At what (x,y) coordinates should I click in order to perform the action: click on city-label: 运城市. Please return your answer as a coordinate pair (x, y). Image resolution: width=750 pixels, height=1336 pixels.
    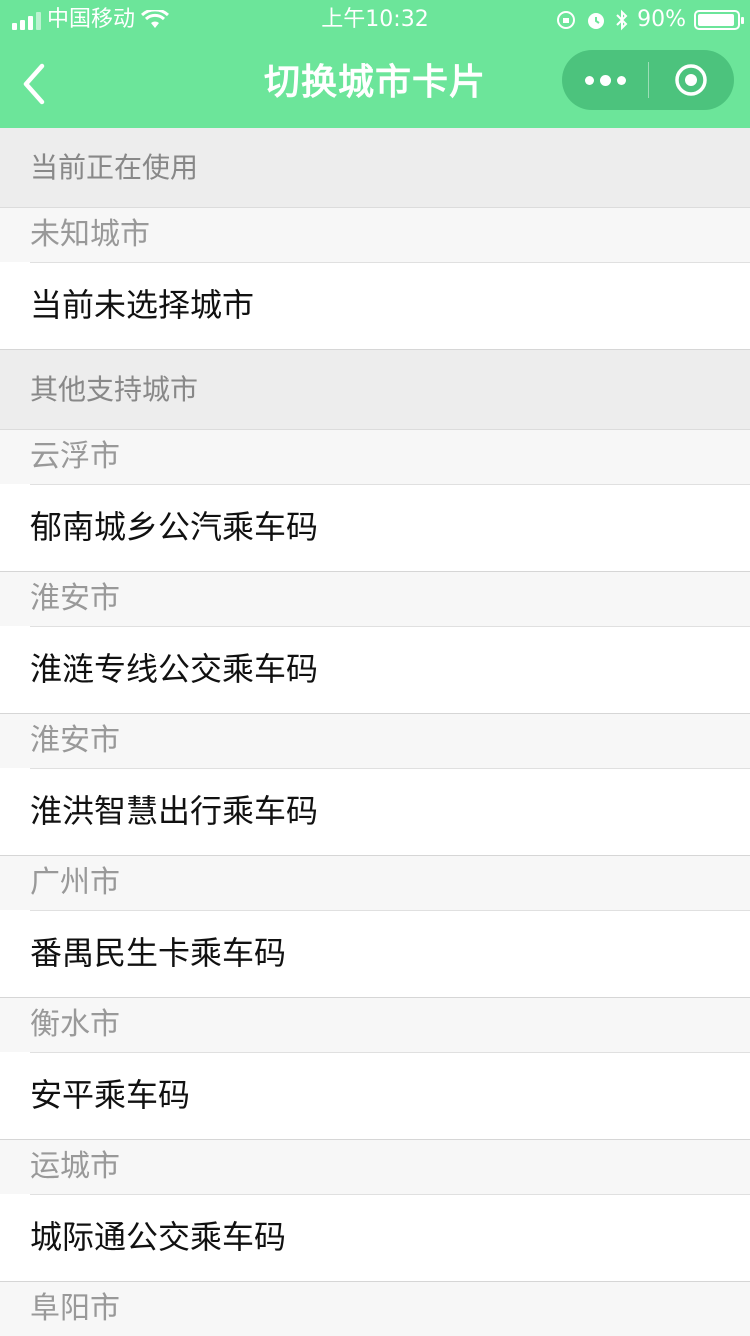
    Looking at the image, I should click on (375, 1167).